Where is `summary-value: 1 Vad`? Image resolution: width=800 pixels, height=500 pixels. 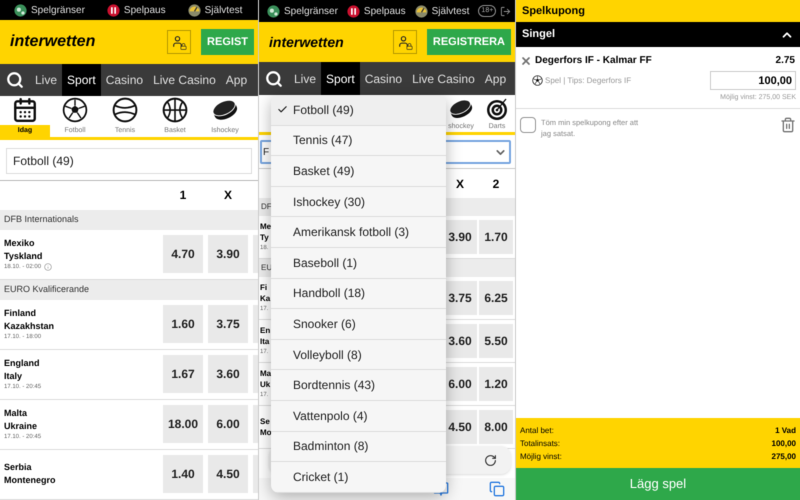
summary-value: 1 Vad is located at coordinates (785, 430).